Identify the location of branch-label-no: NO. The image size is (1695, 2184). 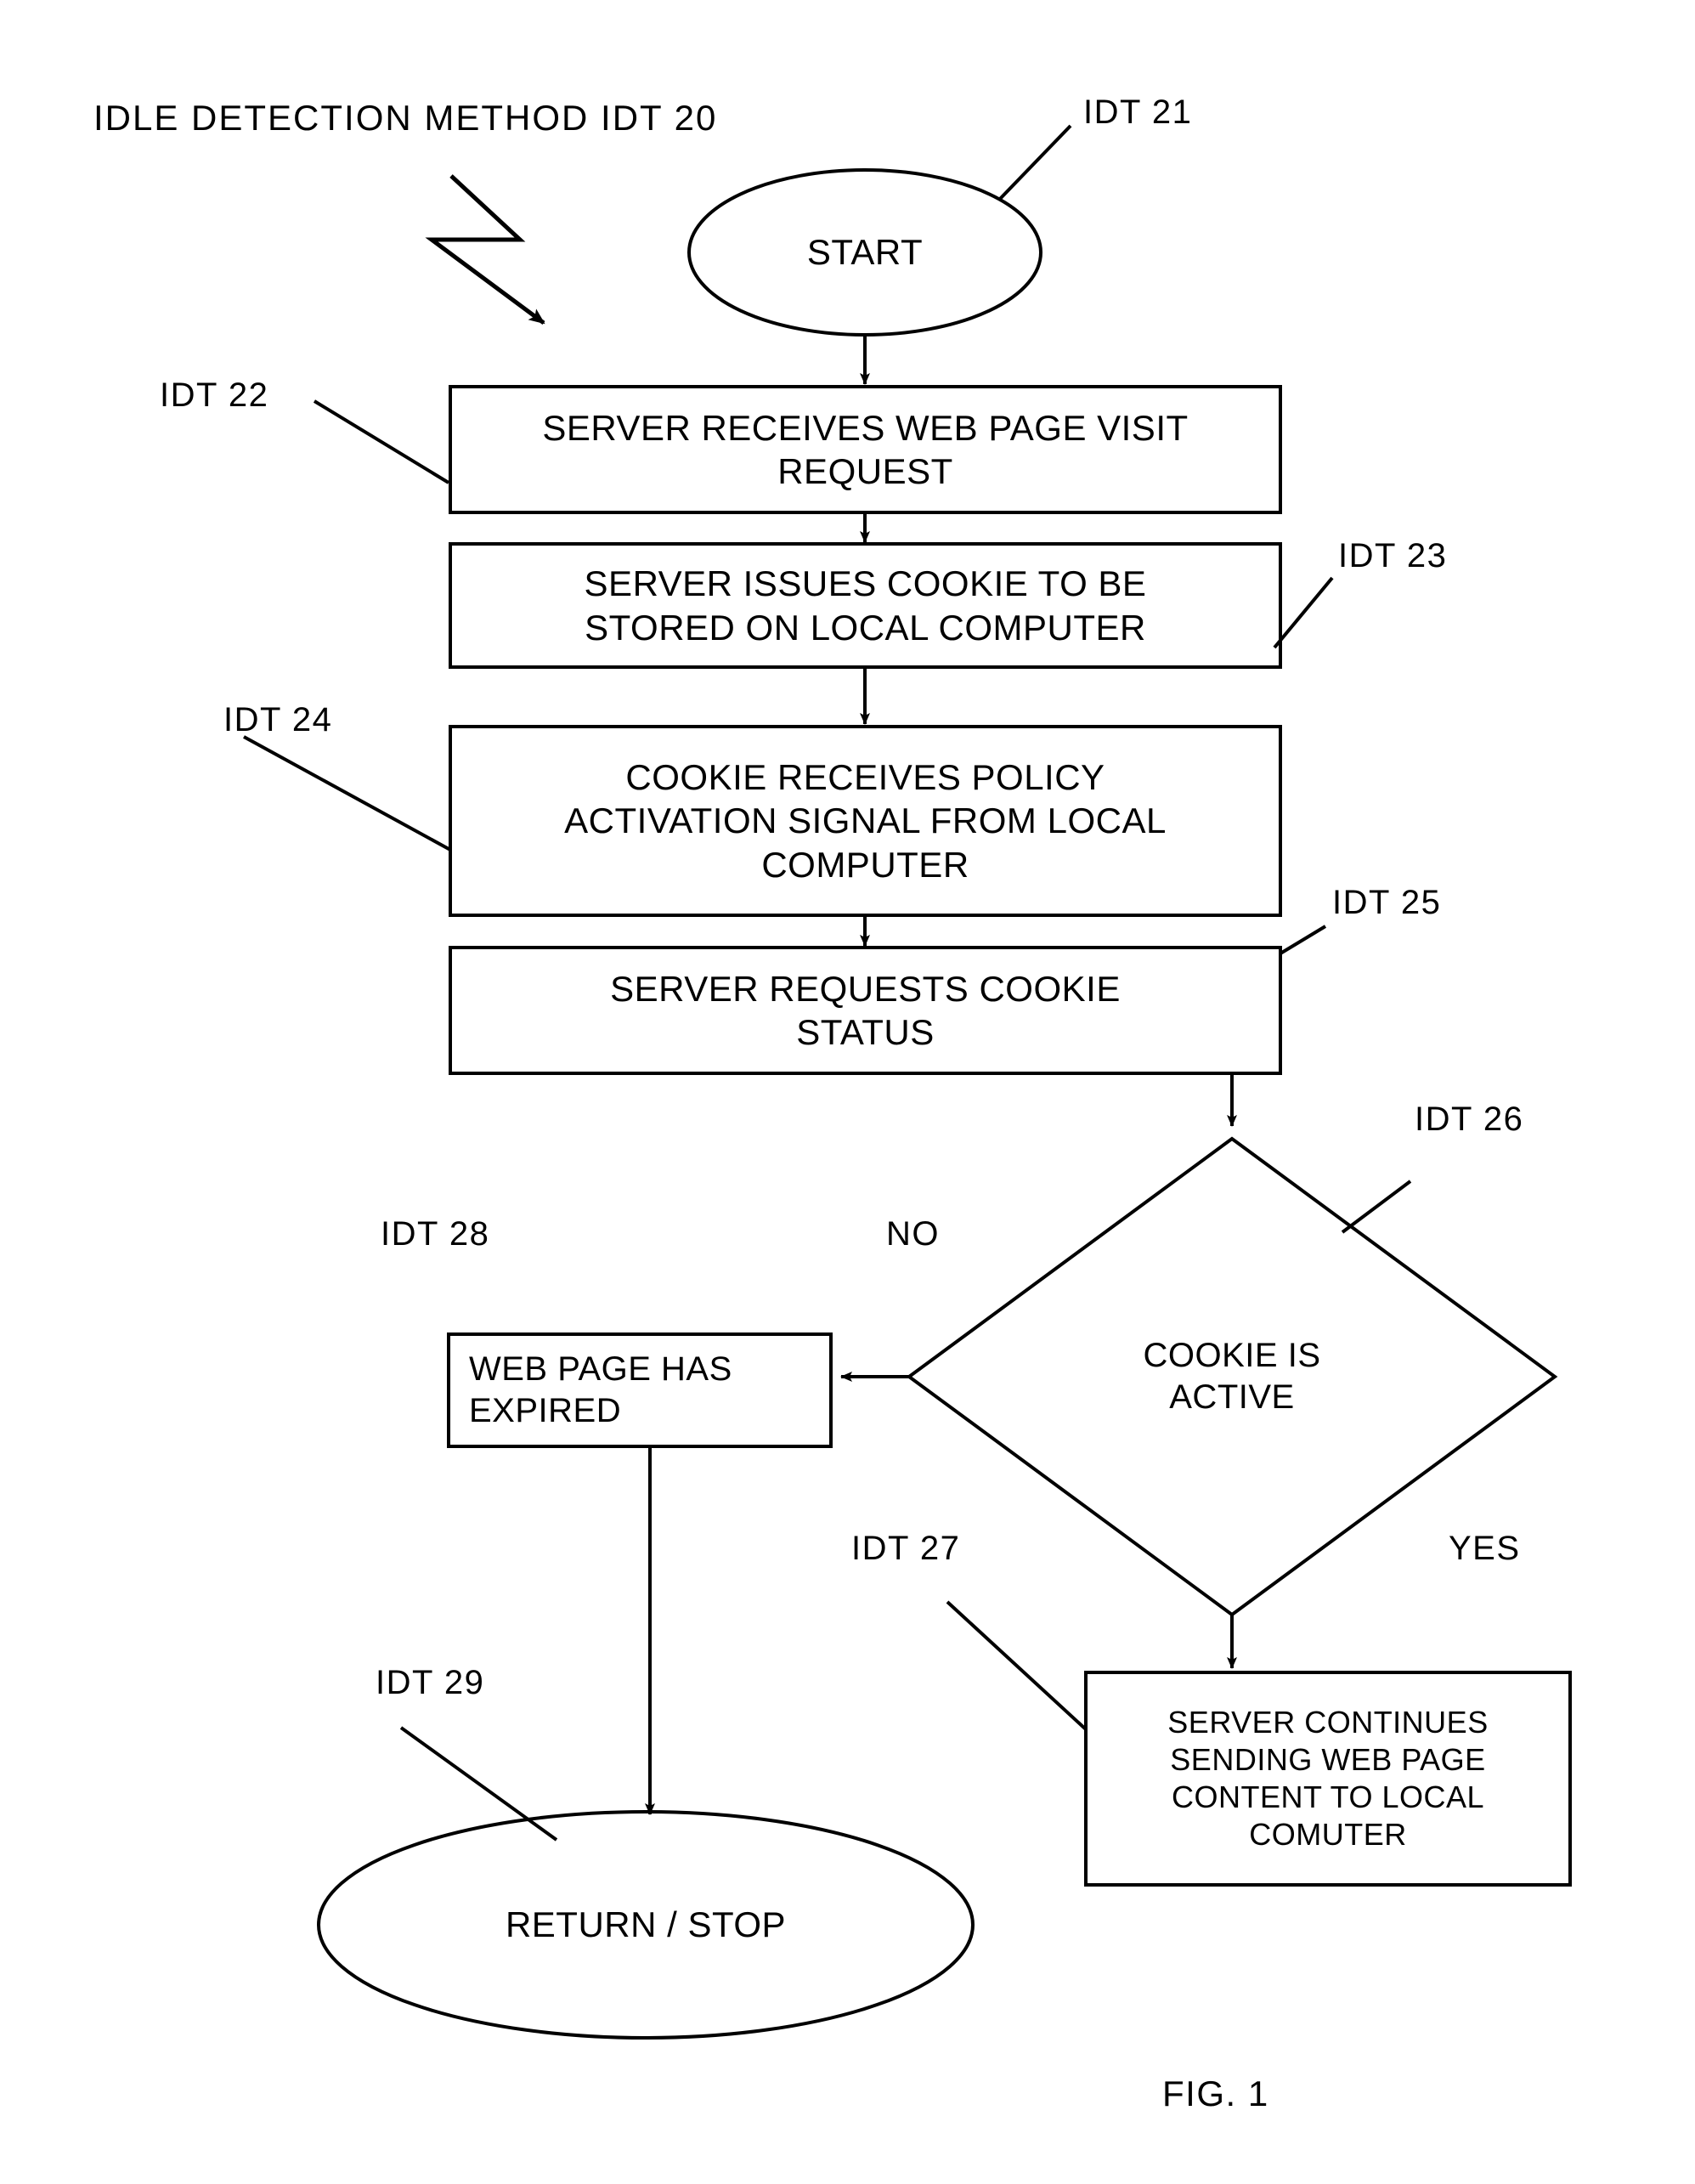
(913, 1234).